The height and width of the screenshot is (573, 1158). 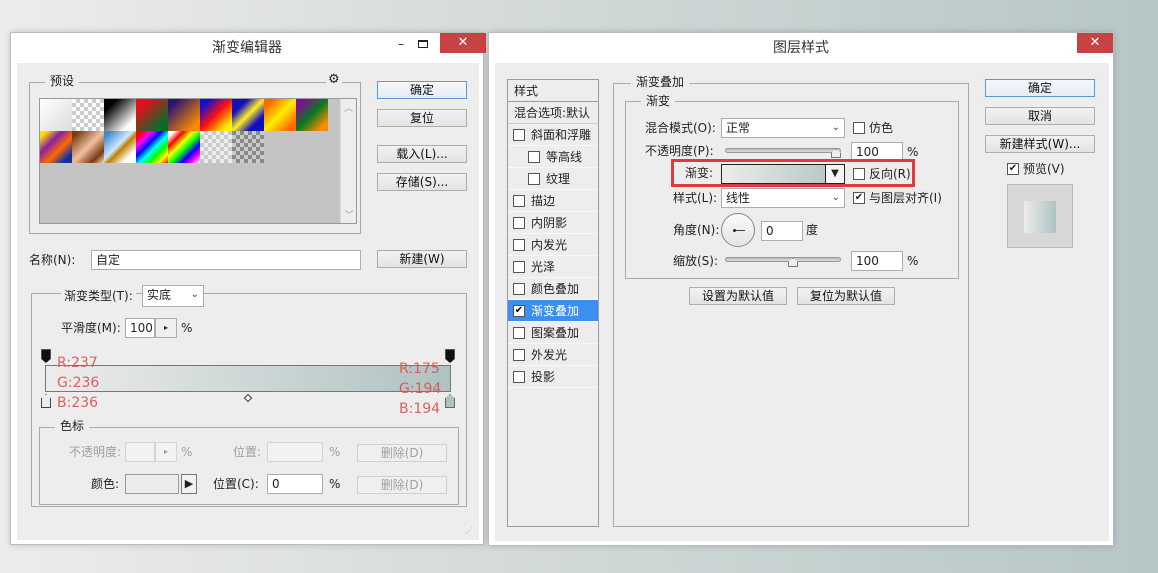 What do you see at coordinates (553, 267) in the screenshot?
I see `style-item: 光泽` at bounding box center [553, 267].